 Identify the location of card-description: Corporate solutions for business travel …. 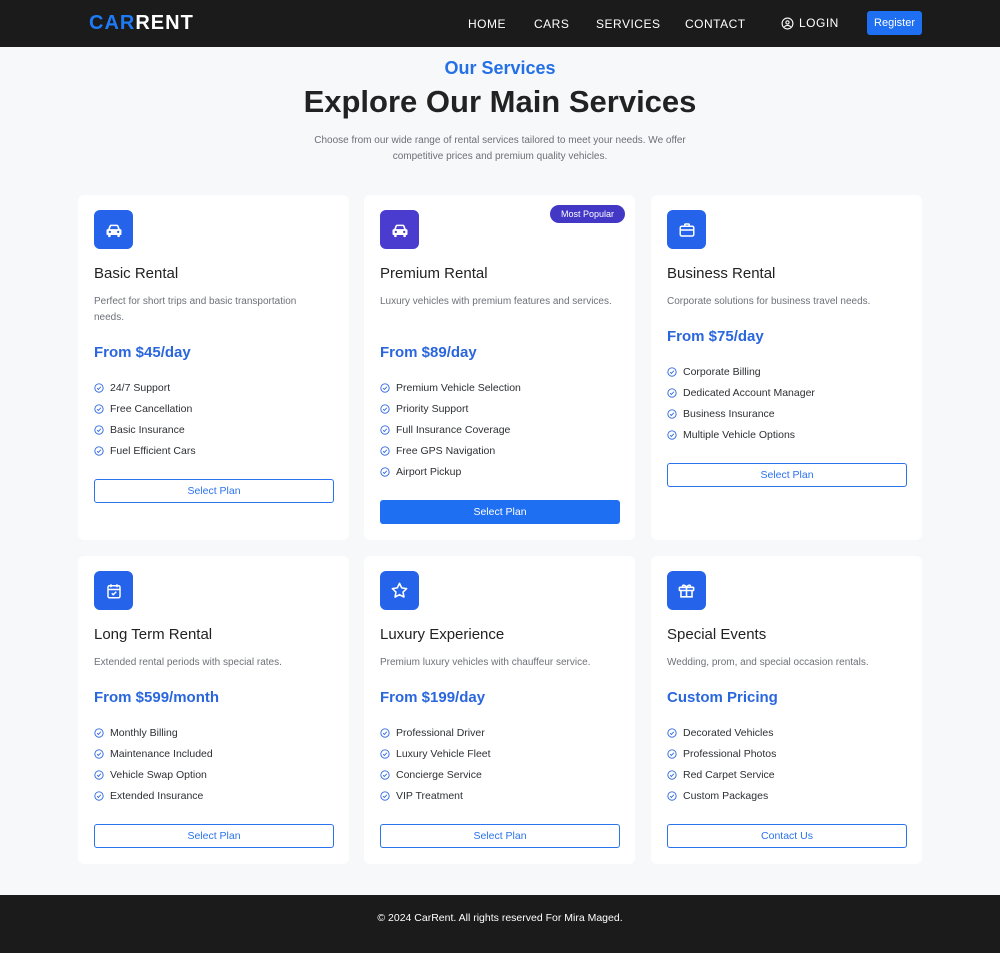
(769, 301).